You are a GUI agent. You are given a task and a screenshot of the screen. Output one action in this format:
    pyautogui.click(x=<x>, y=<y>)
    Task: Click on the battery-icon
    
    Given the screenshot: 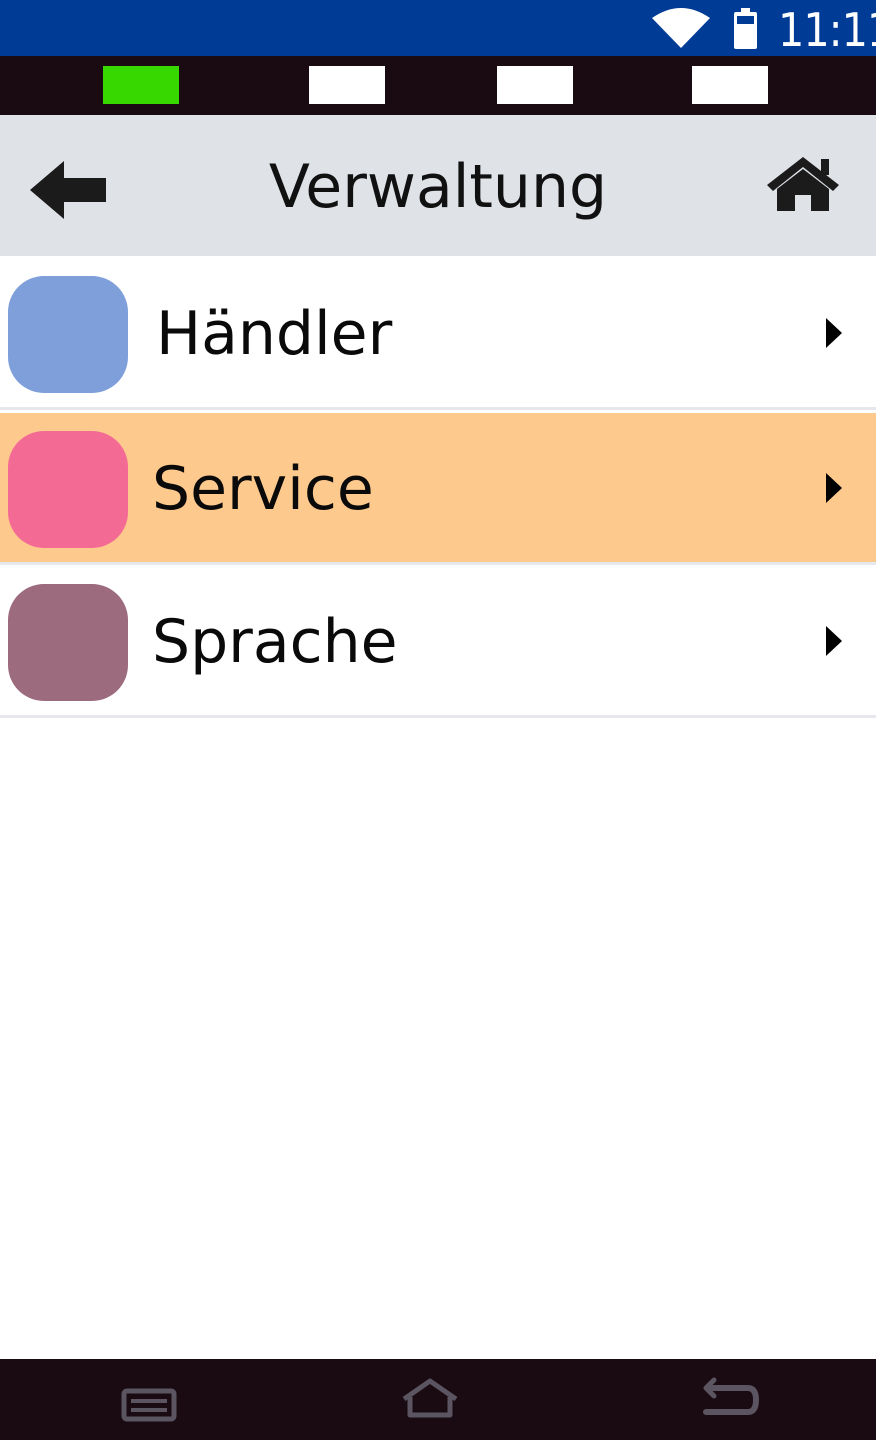 What is the action you would take?
    pyautogui.click(x=745, y=28)
    